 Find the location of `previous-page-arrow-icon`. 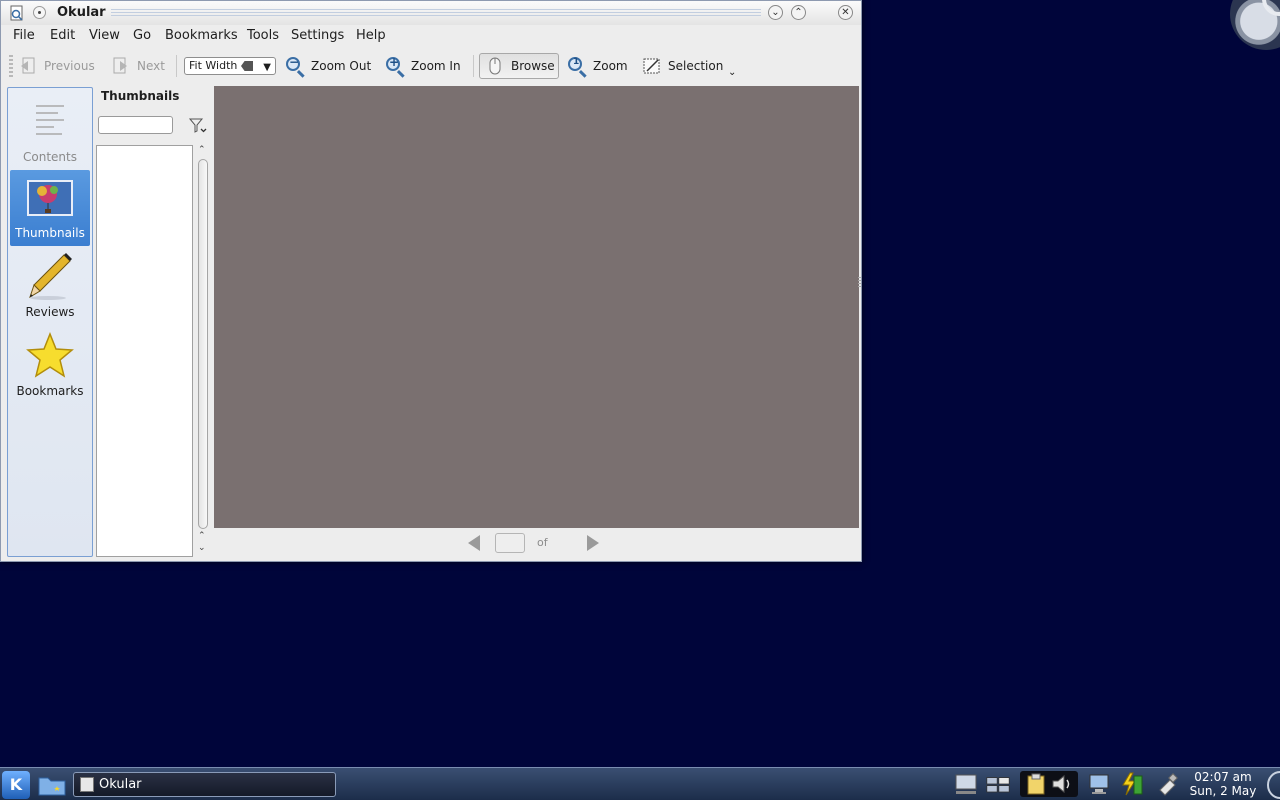

previous-page-arrow-icon is located at coordinates (474, 543).